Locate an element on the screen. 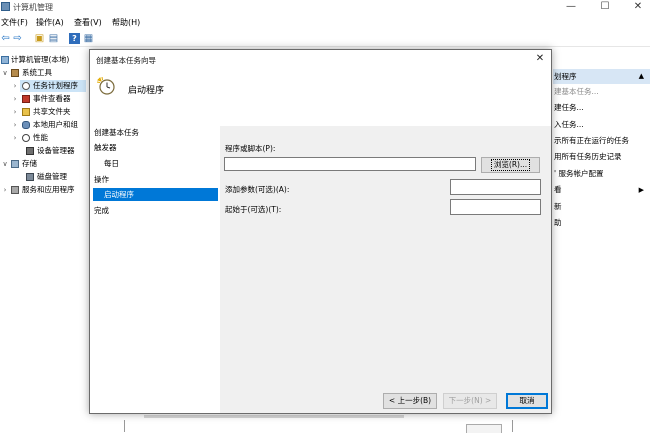 The height and width of the screenshot is (433, 650). step-start-program: 启动程序 is located at coordinates (119, 194).